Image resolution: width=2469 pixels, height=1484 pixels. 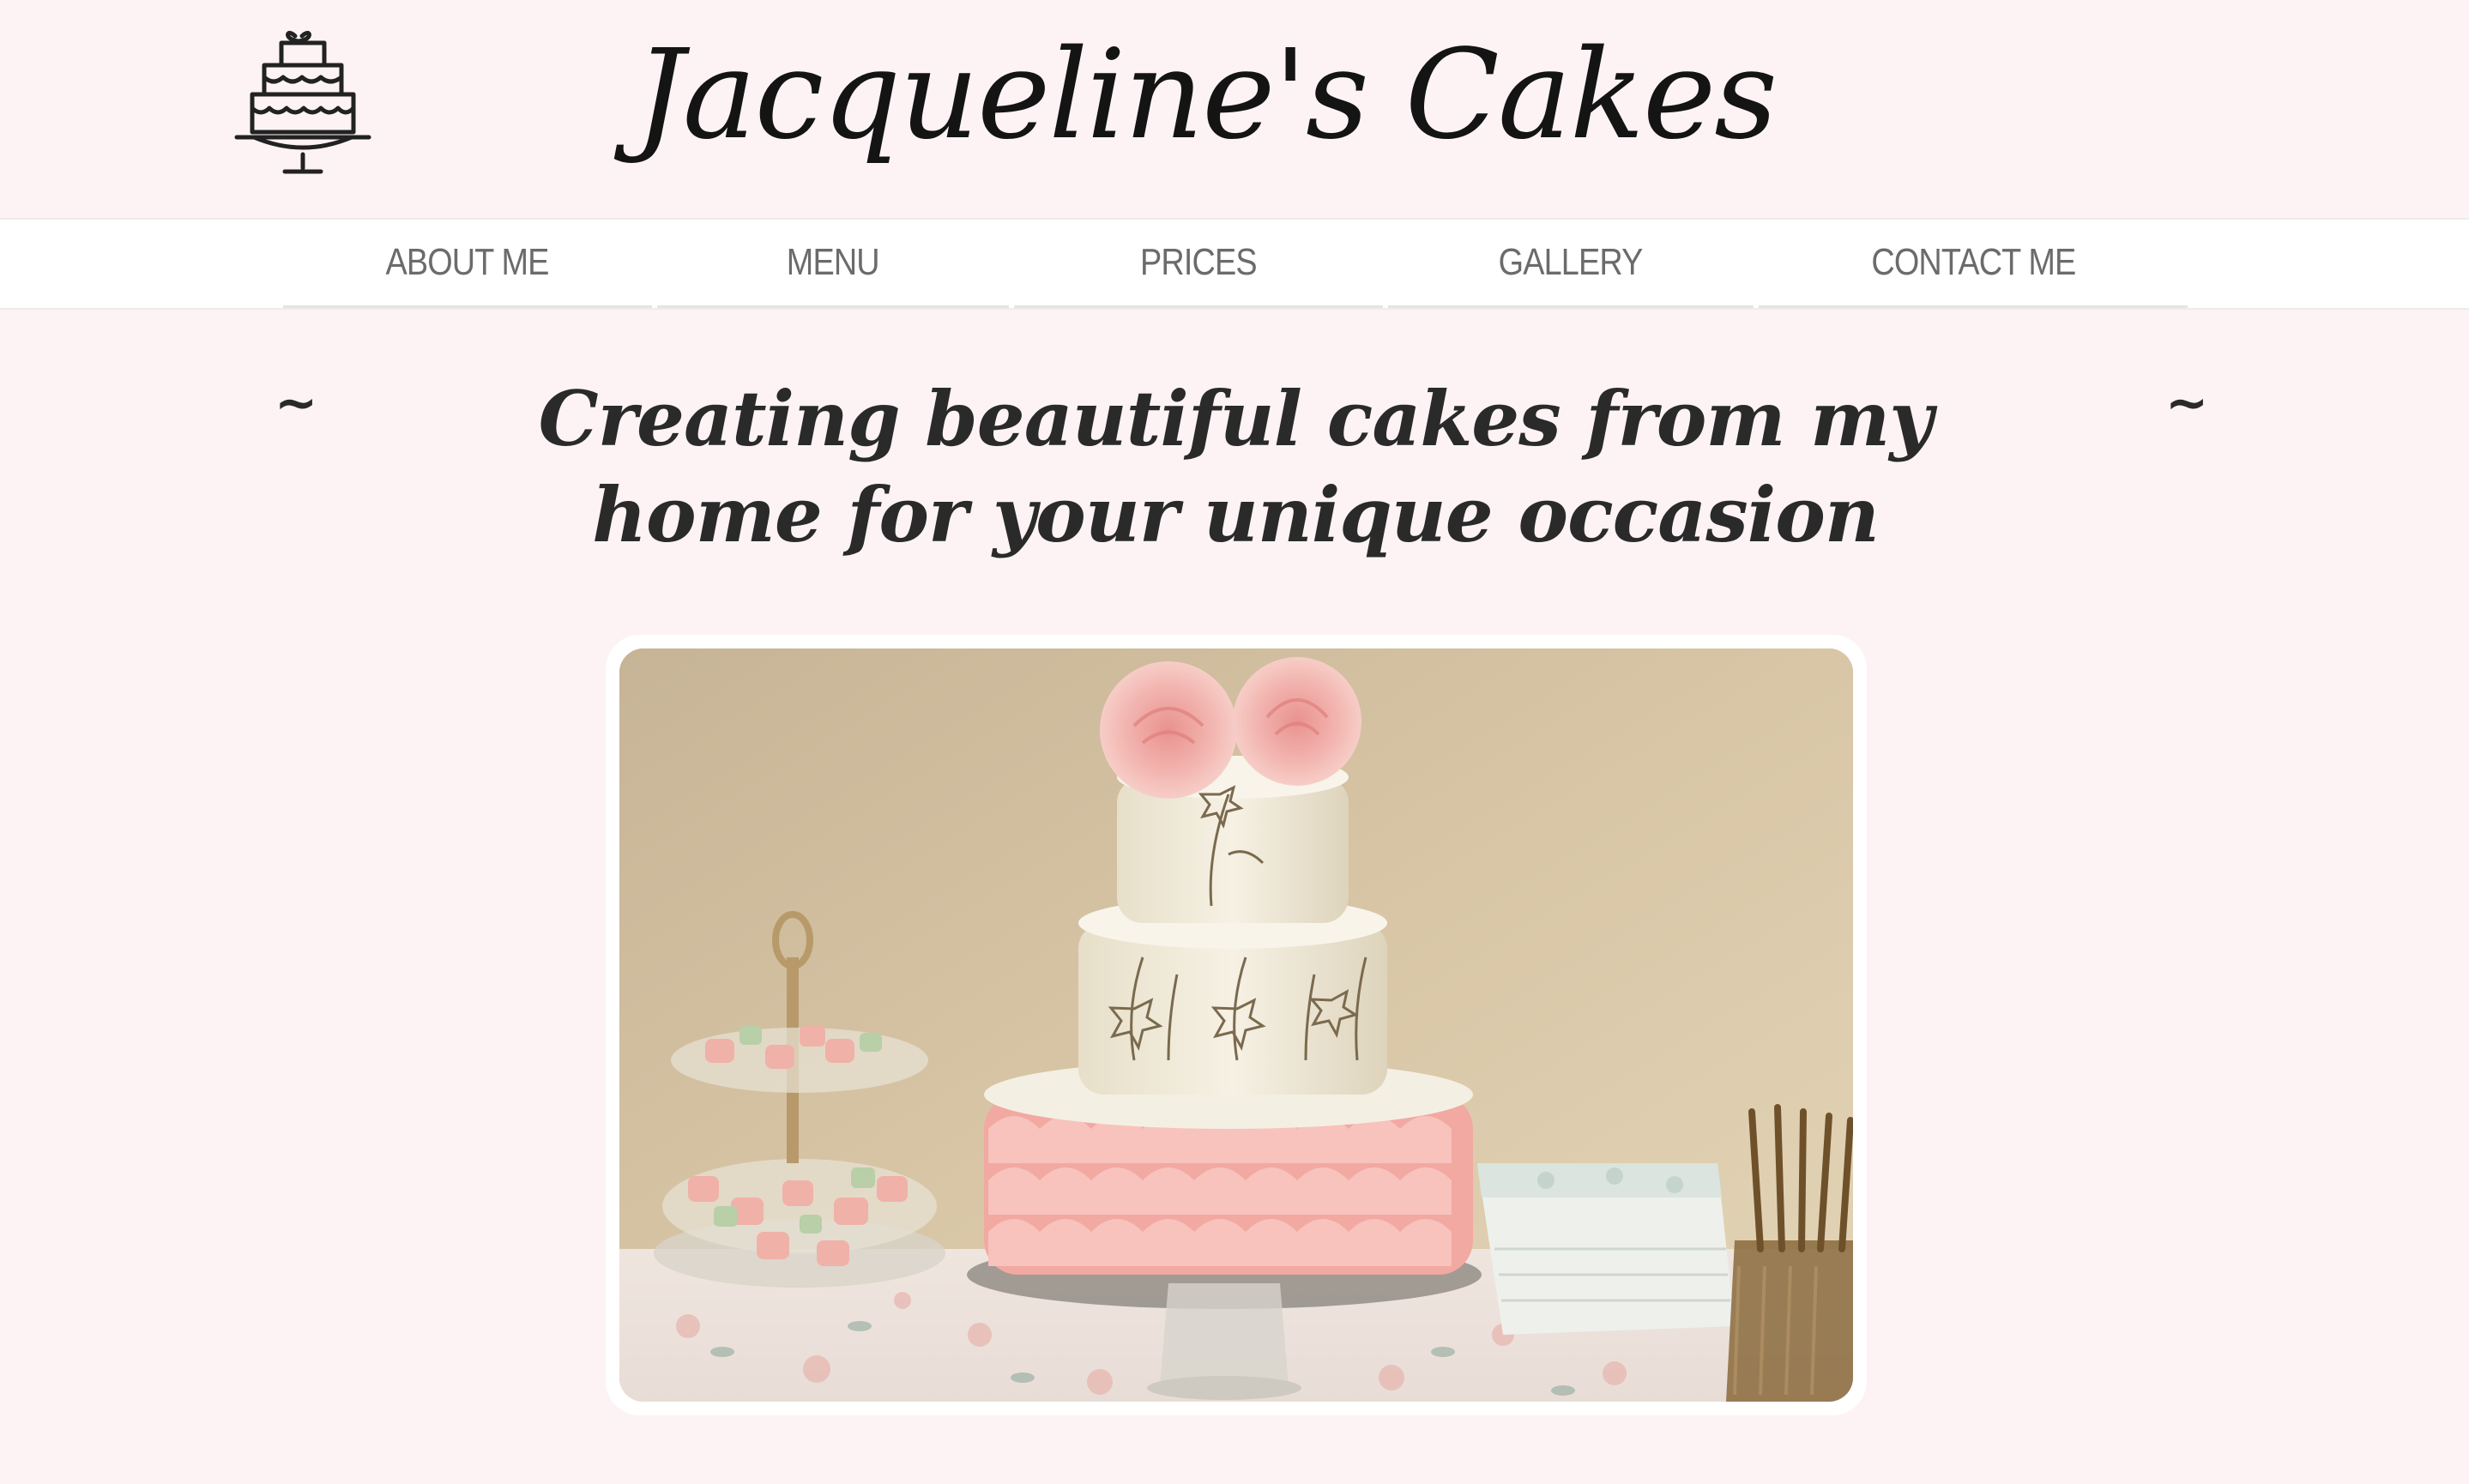 What do you see at coordinates (1206, 94) in the screenshot?
I see `site-title: Jacqueline's Cakes` at bounding box center [1206, 94].